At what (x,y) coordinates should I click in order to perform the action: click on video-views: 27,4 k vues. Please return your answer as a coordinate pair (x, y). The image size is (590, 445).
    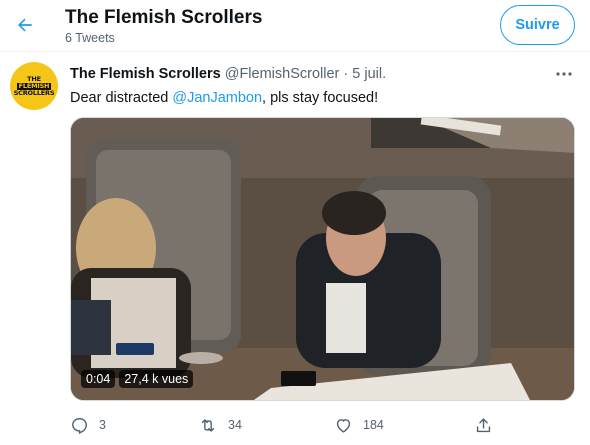
    Looking at the image, I should click on (156, 379).